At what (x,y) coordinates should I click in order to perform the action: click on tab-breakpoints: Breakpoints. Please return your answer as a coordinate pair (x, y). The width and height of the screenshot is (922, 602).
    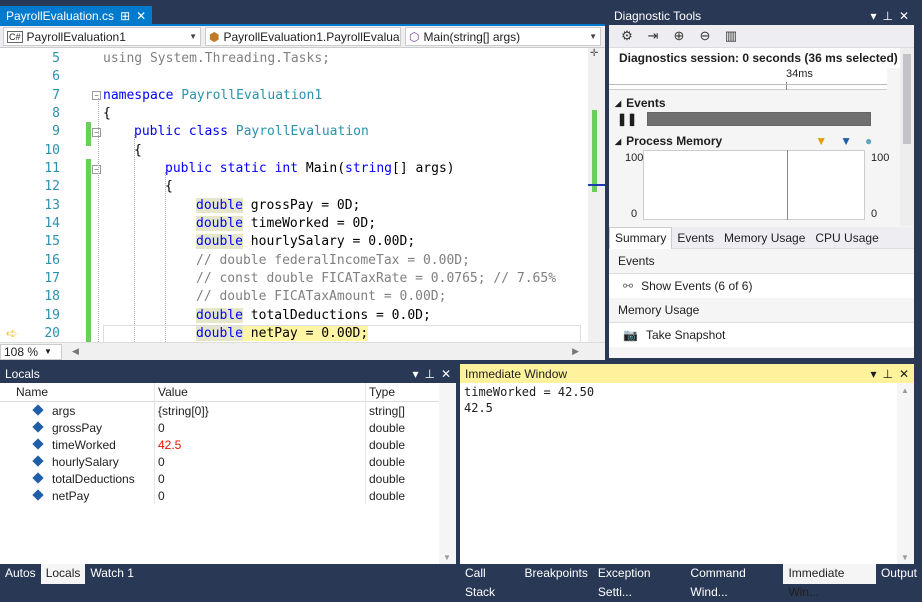
    Looking at the image, I should click on (556, 574).